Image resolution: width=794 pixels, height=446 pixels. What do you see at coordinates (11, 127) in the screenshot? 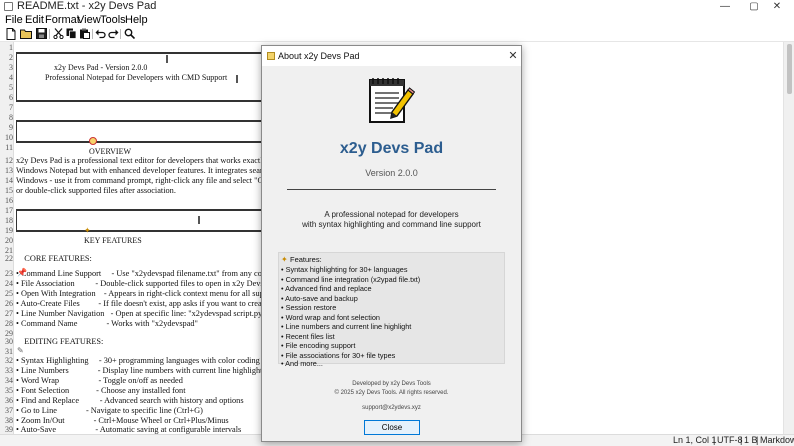
I see `line-number: 9` at bounding box center [11, 127].